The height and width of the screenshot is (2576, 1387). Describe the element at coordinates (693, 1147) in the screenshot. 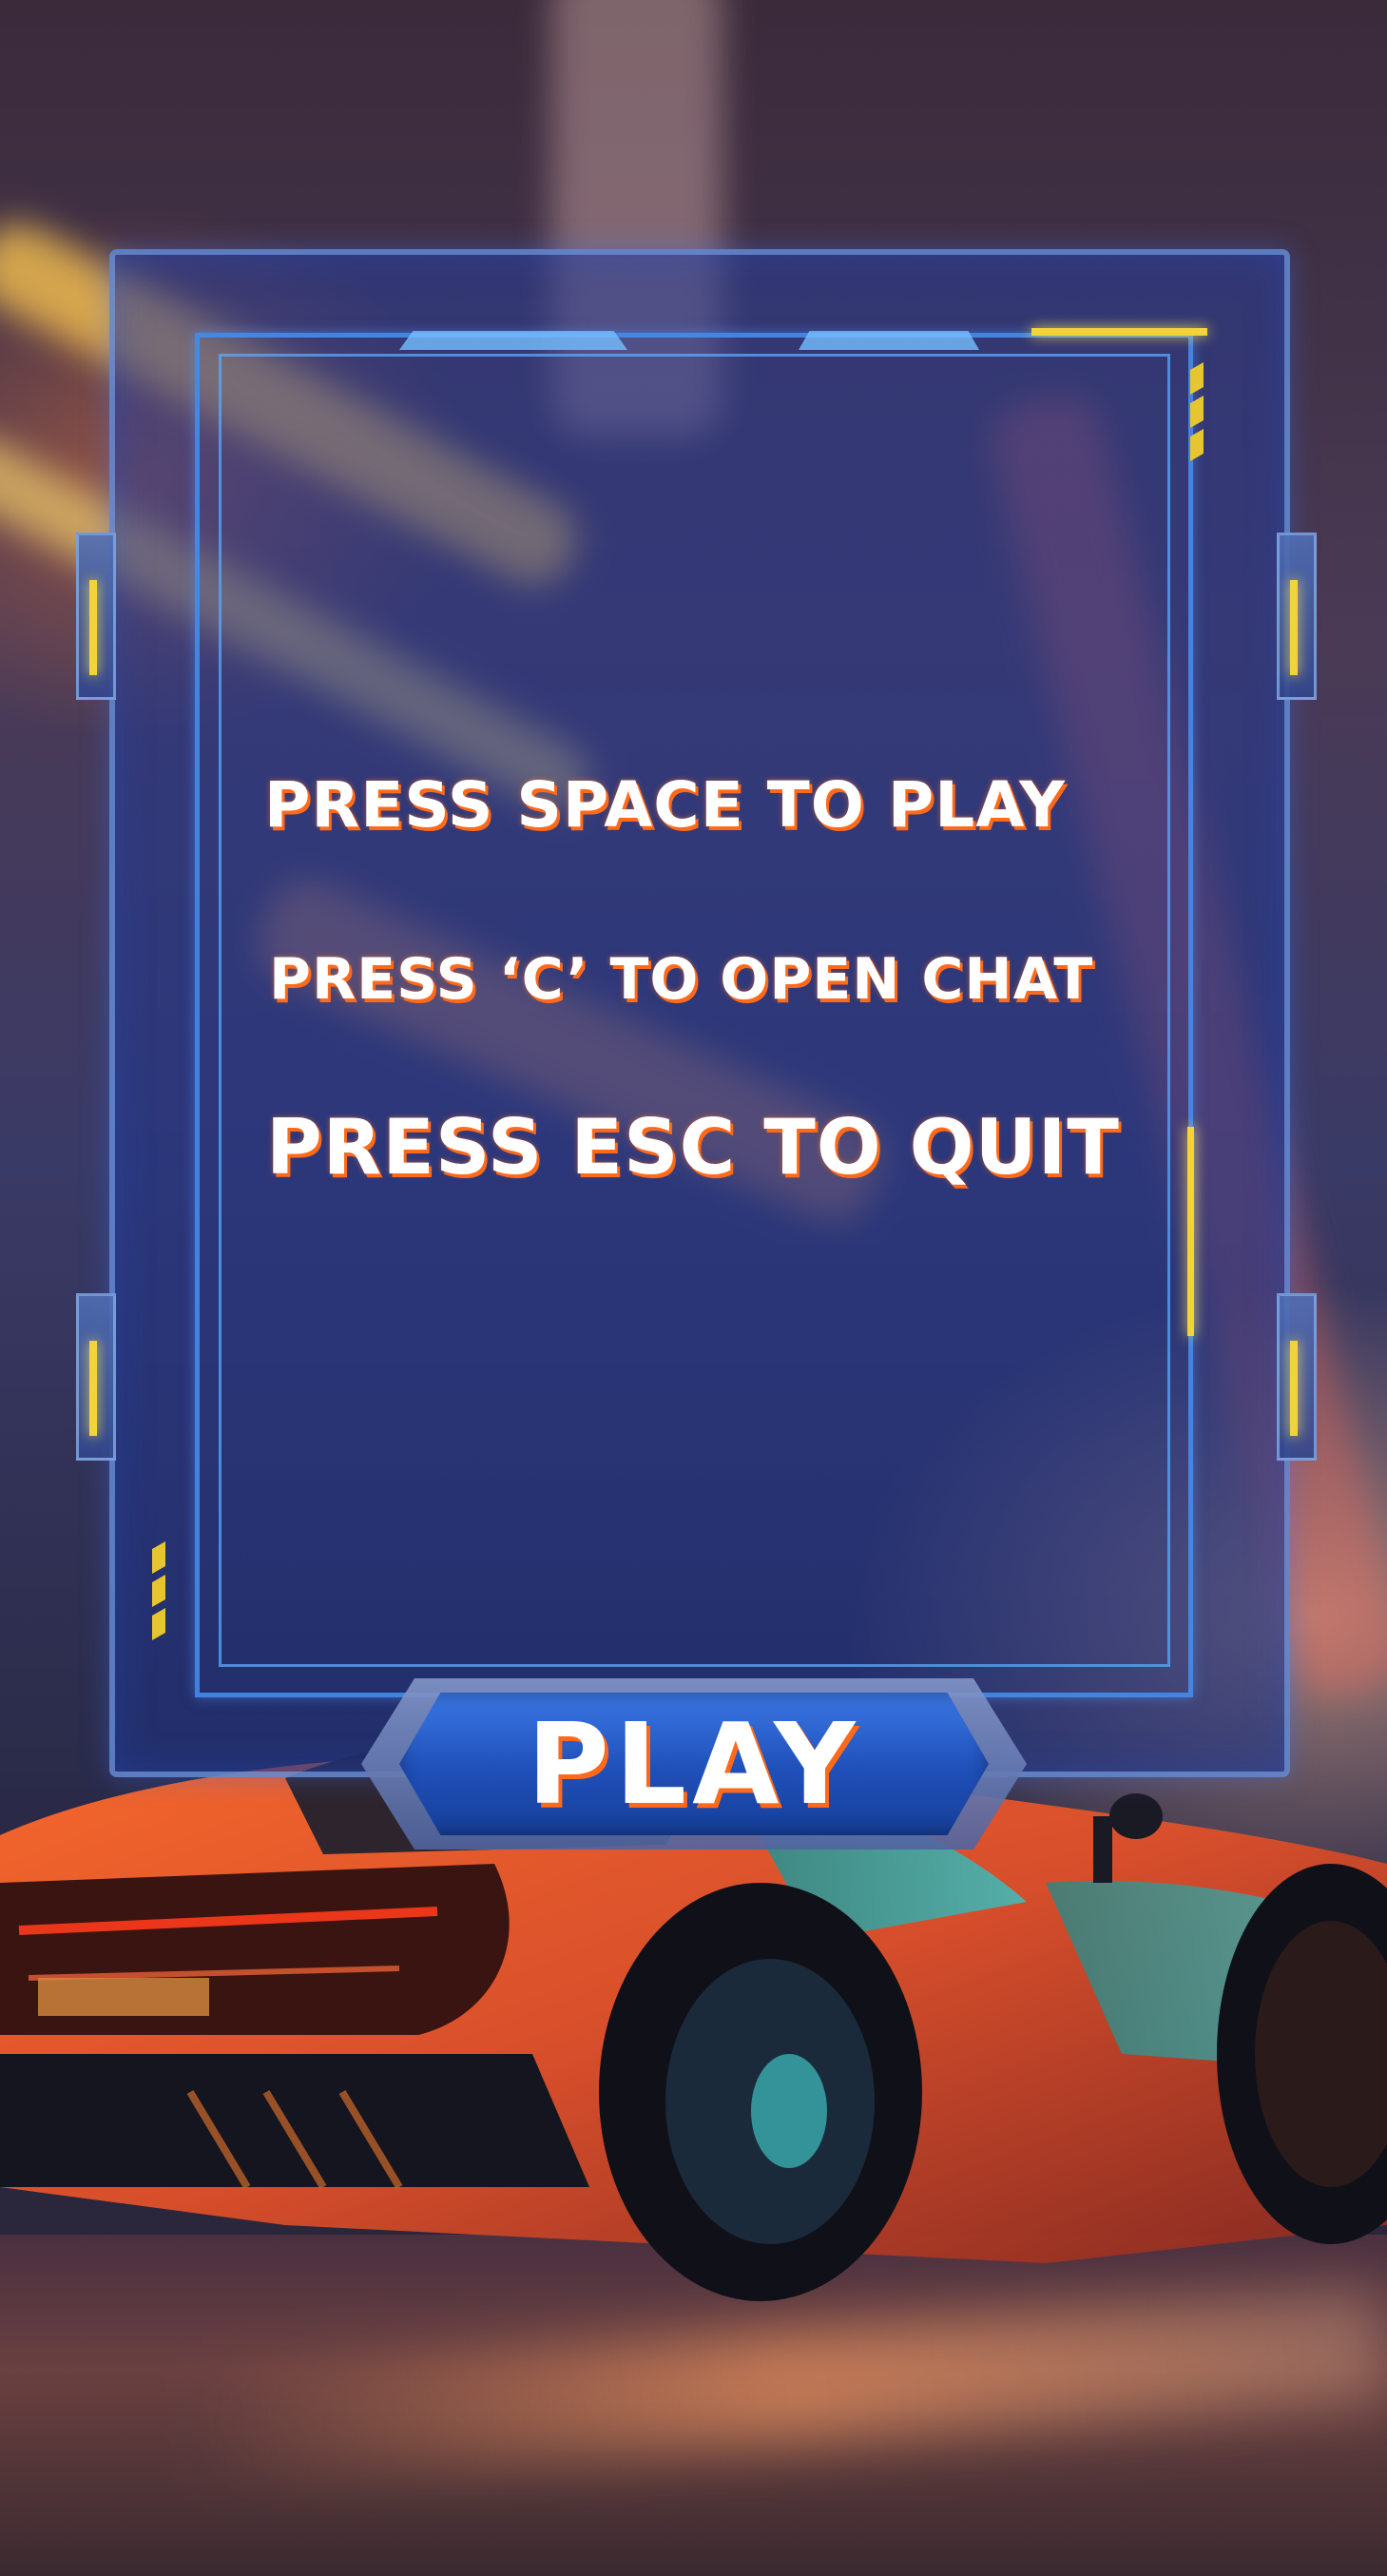

I see `instruction-quit: PRESS ESC TO QUIT` at that location.